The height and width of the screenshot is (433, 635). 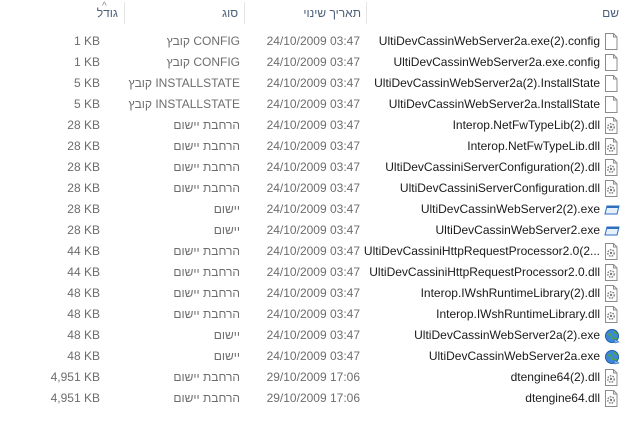 I want to click on file-name: UltiDevCassinWebServer2a(2).exe, so click(x=507, y=335).